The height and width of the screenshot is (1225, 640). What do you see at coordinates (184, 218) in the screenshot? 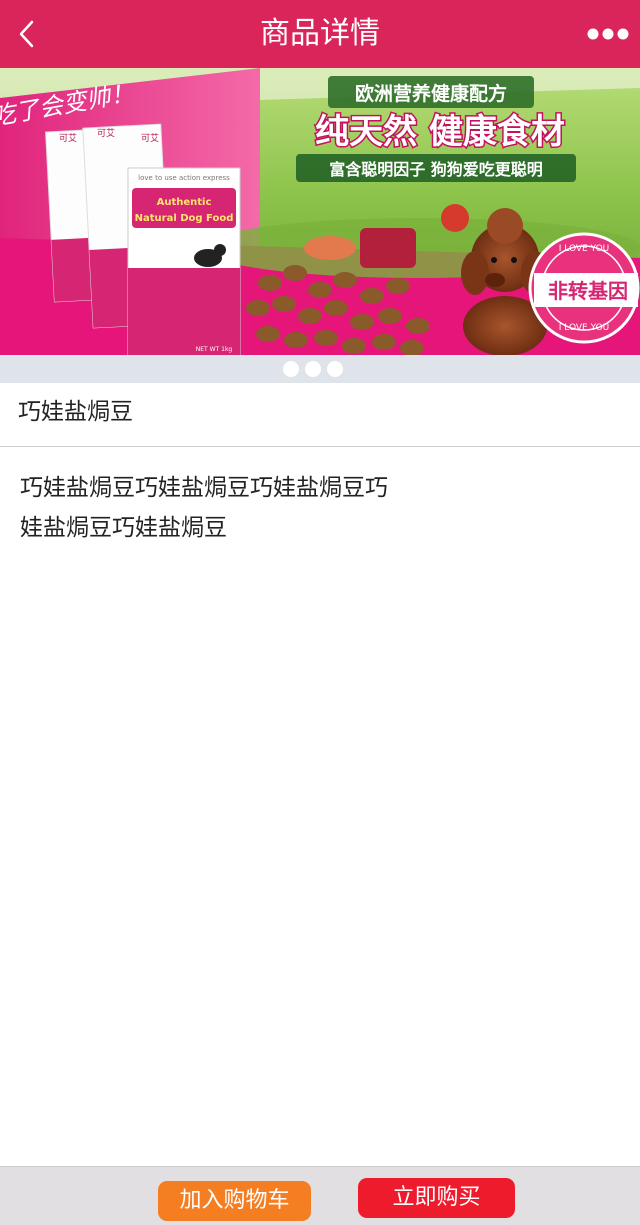
I see `bag-title-line2: Natural Dog Food` at bounding box center [184, 218].